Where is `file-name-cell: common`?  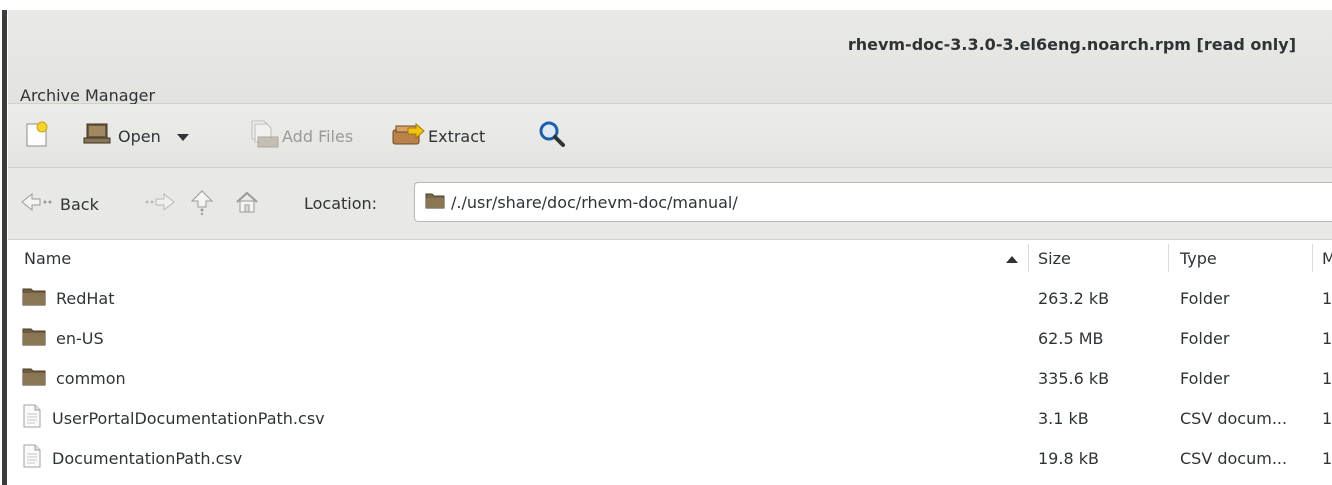 file-name-cell: common is located at coordinates (74, 378).